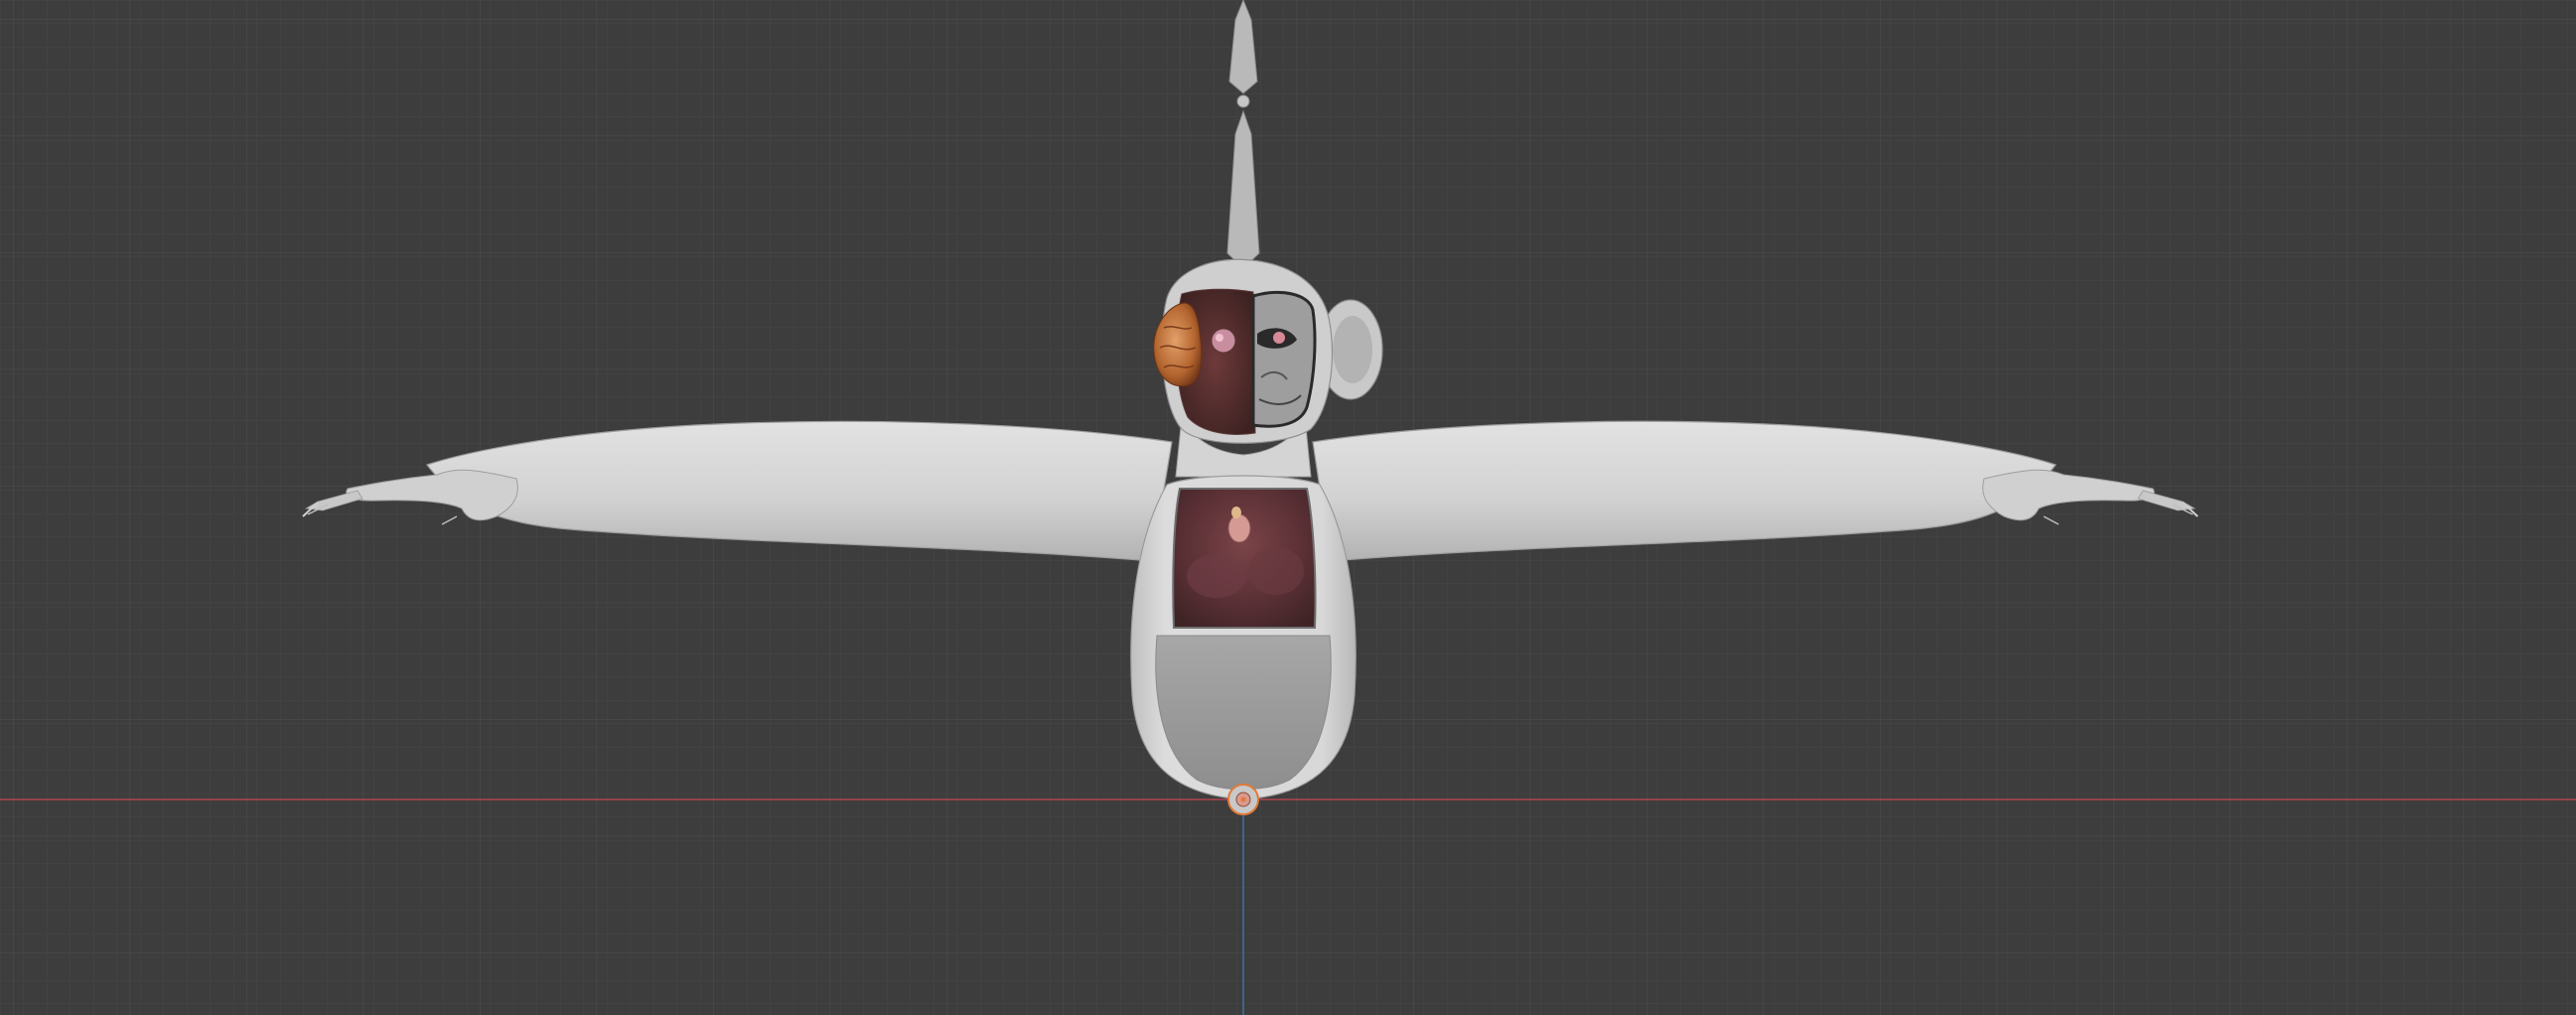 This screenshot has height=1015, width=2576. What do you see at coordinates (1243, 799) in the screenshot?
I see `object-origin-icon` at bounding box center [1243, 799].